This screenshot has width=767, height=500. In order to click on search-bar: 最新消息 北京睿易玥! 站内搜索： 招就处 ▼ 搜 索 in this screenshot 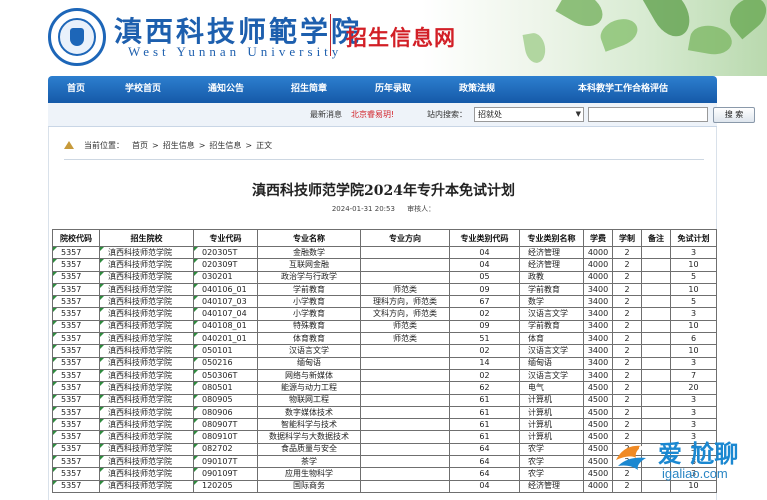, I will do `click(401, 115)`.